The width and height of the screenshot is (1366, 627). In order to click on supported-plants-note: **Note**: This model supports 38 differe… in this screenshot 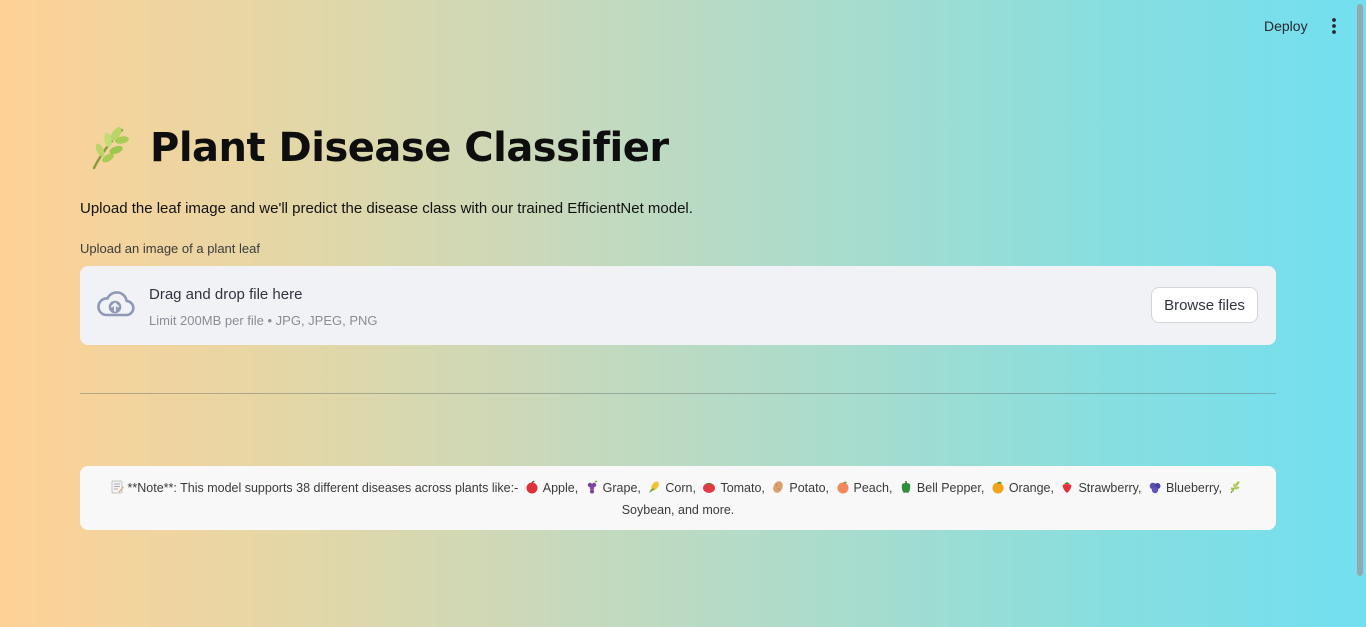, I will do `click(678, 498)`.